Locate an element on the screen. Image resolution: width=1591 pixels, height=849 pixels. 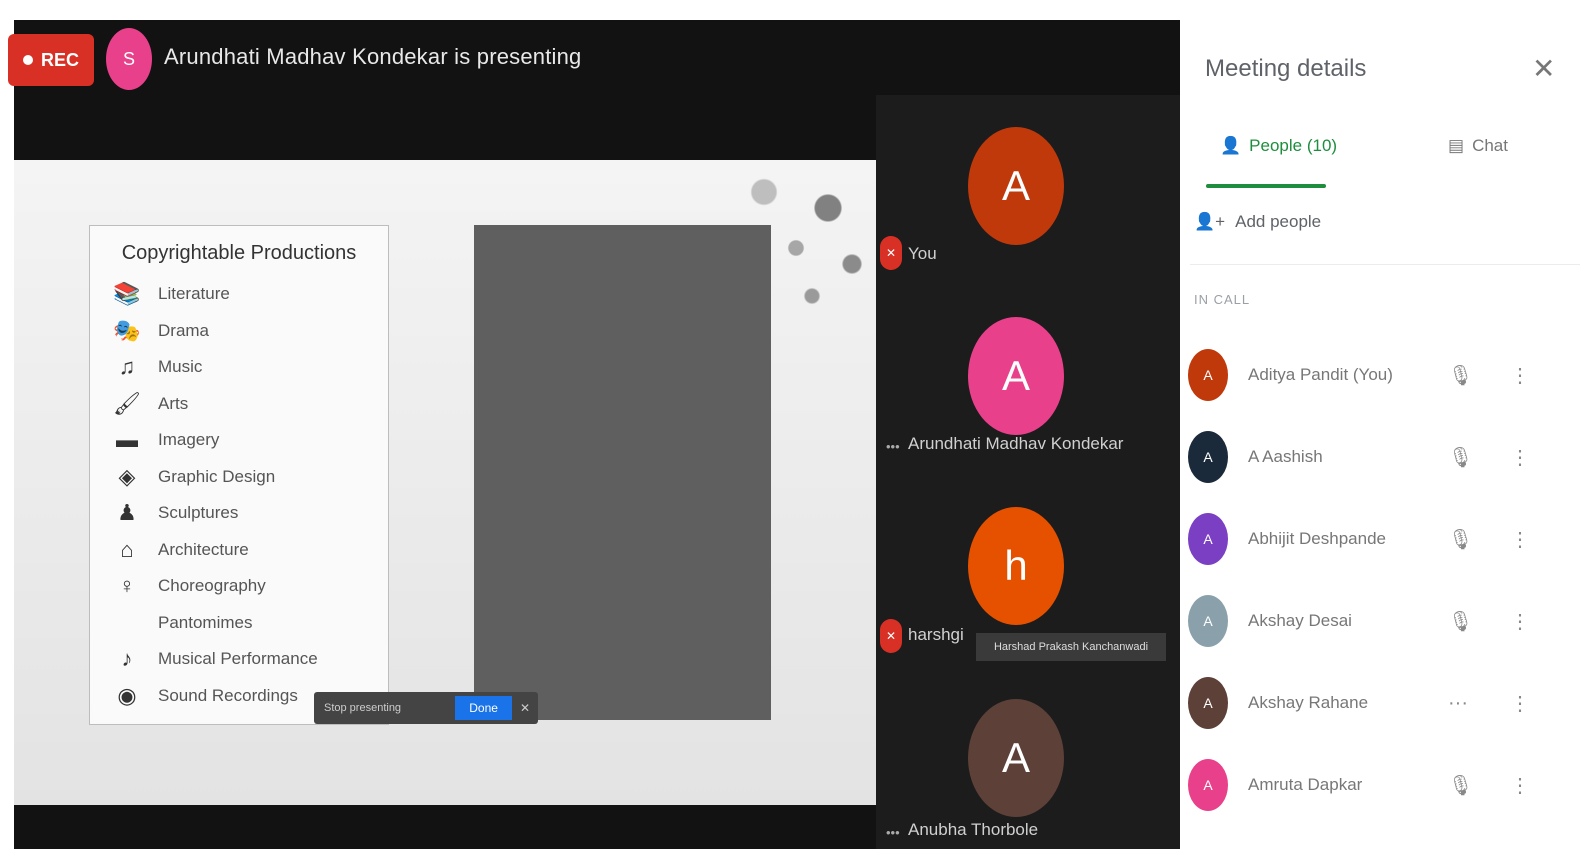
list-item: ♀ Choreography is located at coordinates (245, 586).